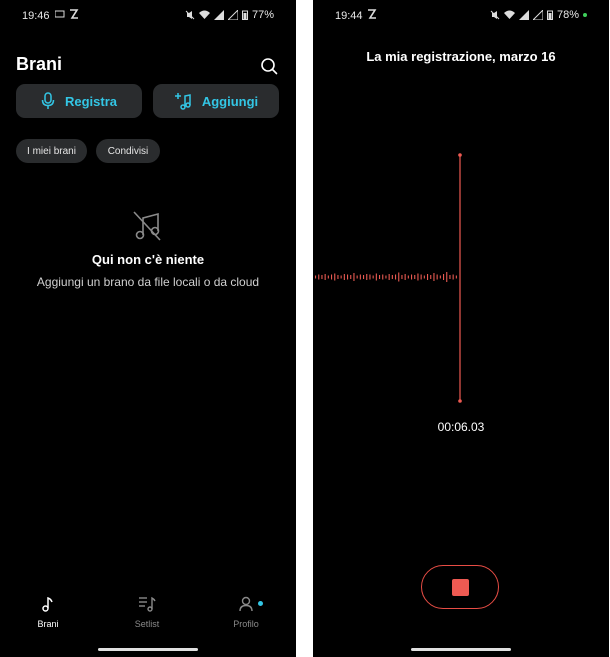 The width and height of the screenshot is (610, 657). What do you see at coordinates (48, 100) in the screenshot?
I see `microphone-icon` at bounding box center [48, 100].